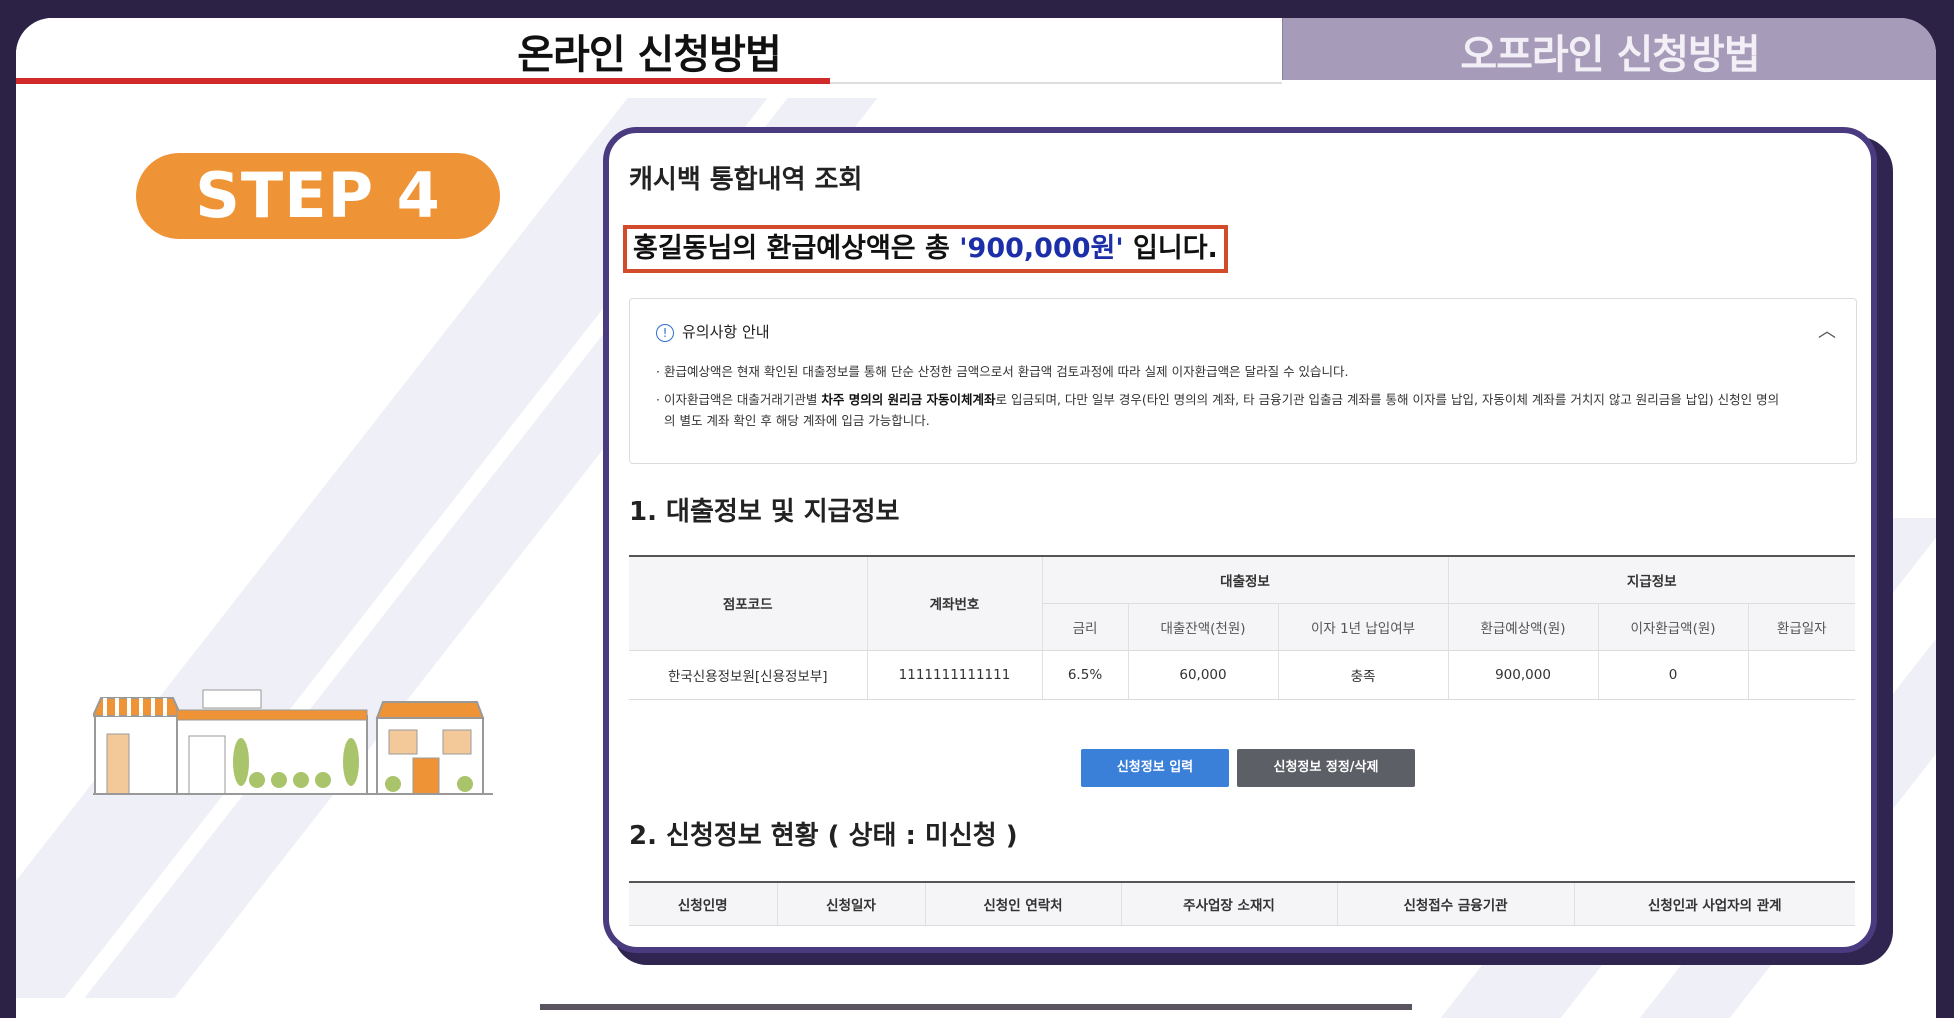 The width and height of the screenshot is (1954, 1018). I want to click on notice-heading: 유의사항 안내, so click(726, 332).